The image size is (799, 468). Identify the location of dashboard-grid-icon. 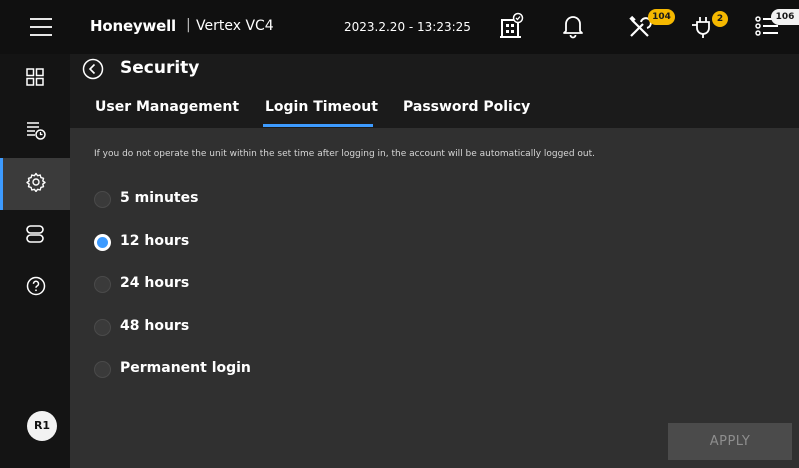
(35, 77).